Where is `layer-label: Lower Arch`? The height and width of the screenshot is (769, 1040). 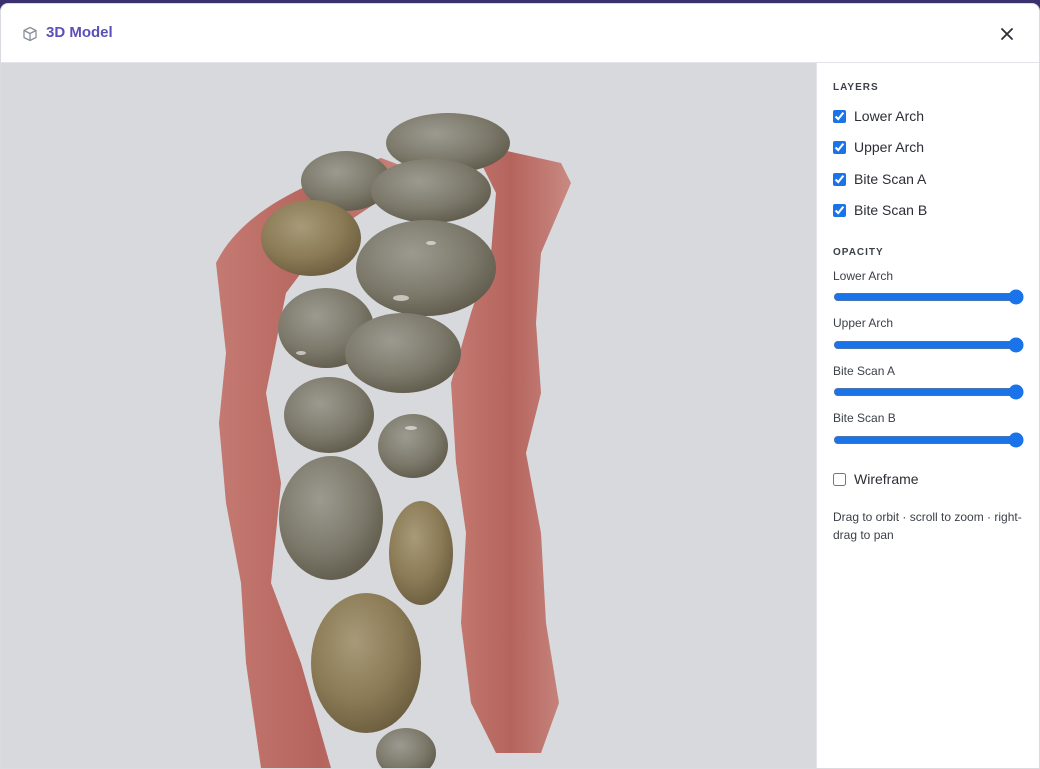
layer-label: Lower Arch is located at coordinates (889, 116).